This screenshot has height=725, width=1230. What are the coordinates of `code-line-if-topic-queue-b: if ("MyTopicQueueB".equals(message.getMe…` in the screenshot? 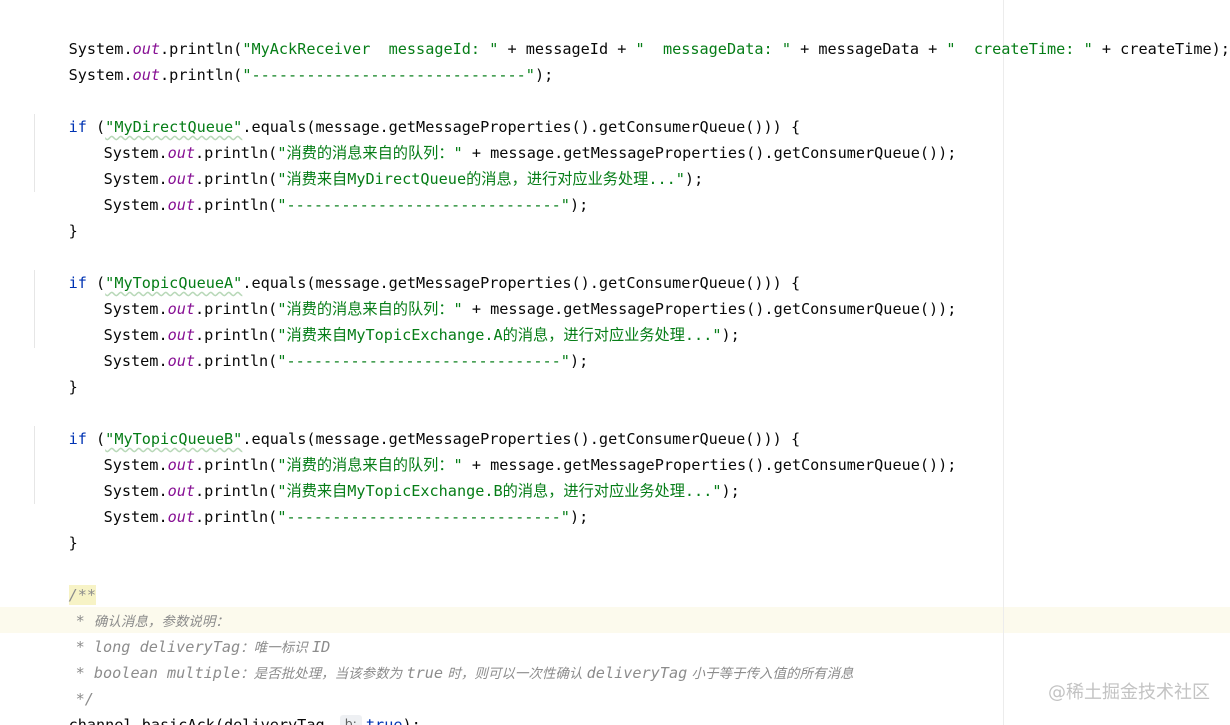 It's located at (416, 424).